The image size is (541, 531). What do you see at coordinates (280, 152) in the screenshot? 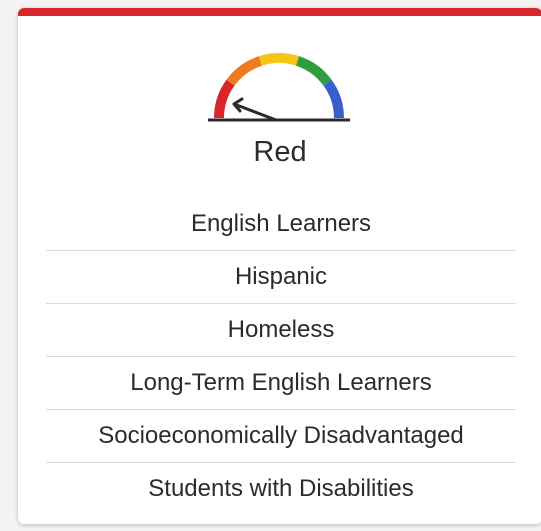
I see `status-label: Red` at bounding box center [280, 152].